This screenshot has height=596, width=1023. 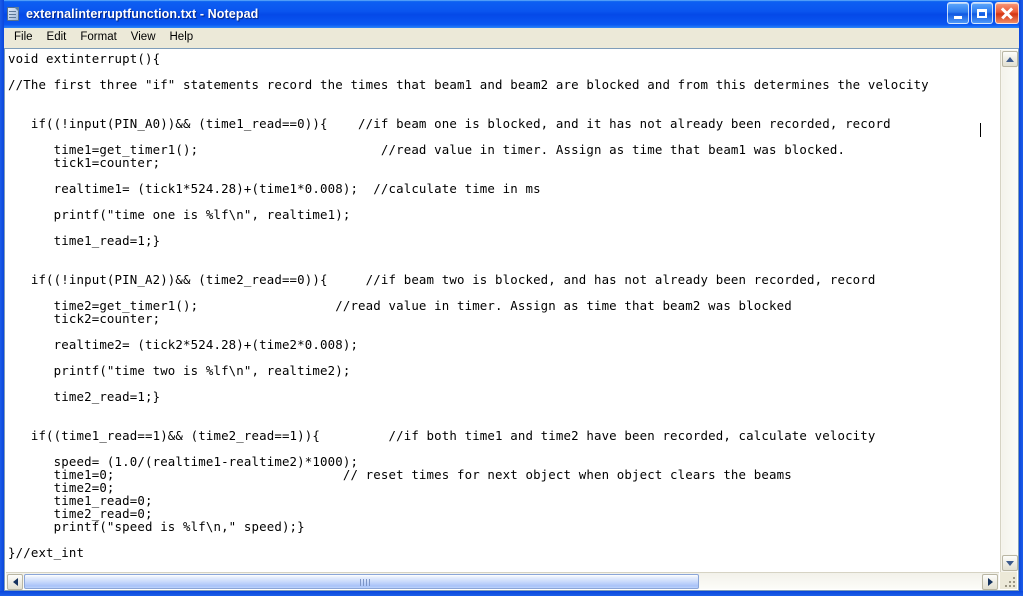 What do you see at coordinates (84, 162) in the screenshot?
I see `code-line: tick1=counter;` at bounding box center [84, 162].